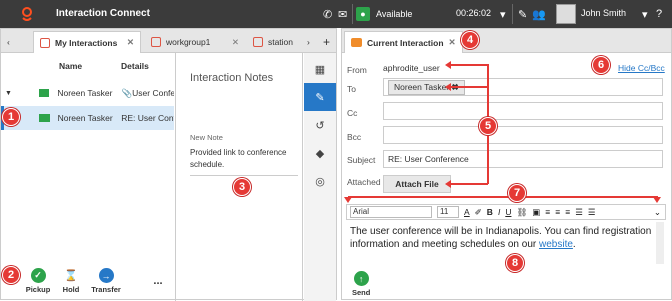 Image resolution: width=672 pixels, height=301 pixels. I want to click on attach-file-button: Attach File, so click(417, 184).